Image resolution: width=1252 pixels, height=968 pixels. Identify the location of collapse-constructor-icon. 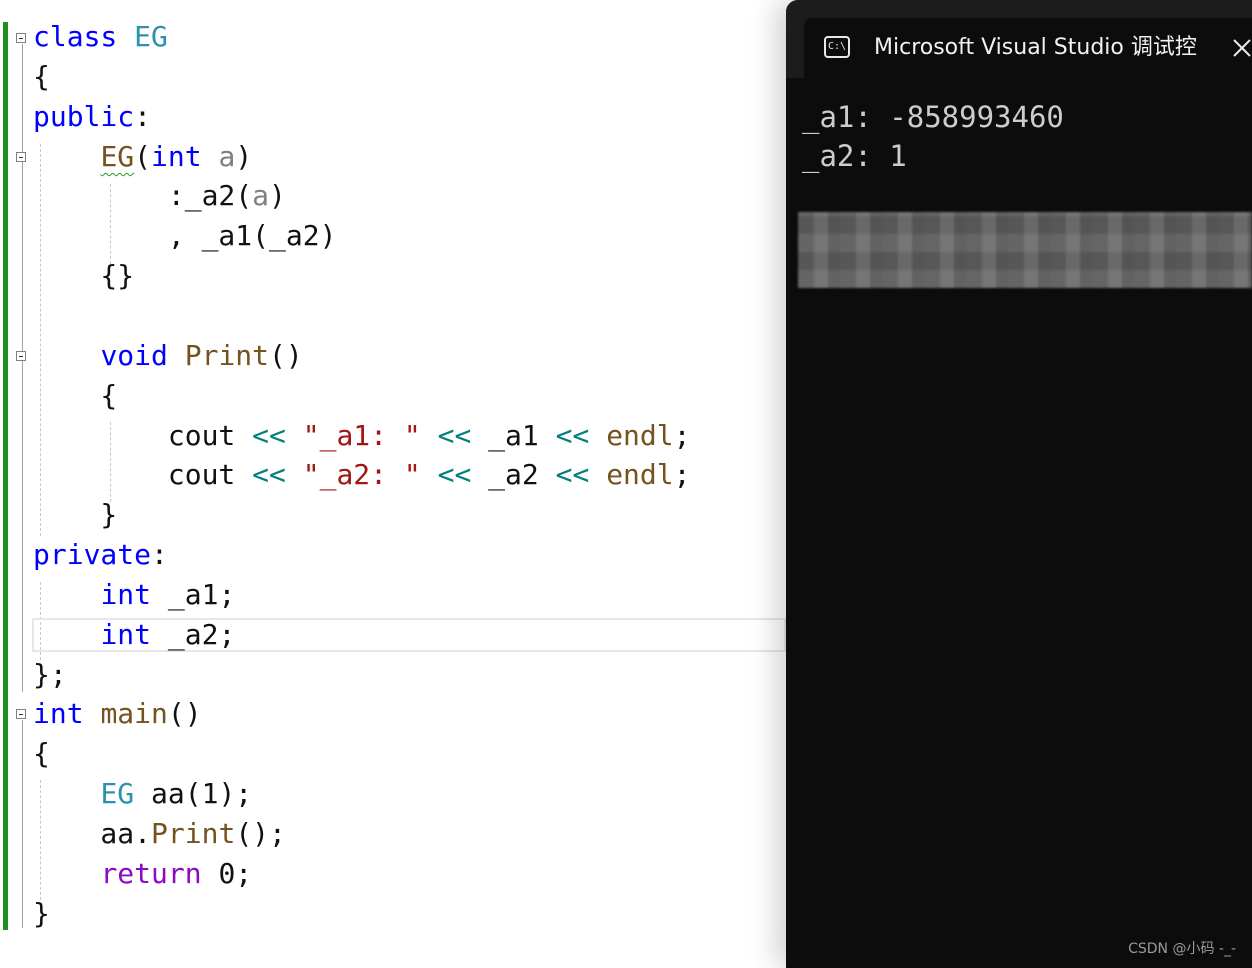
(21, 157).